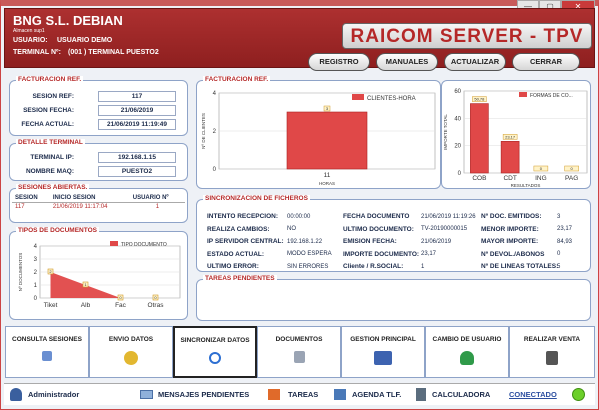 The width and height of the screenshot is (599, 410). What do you see at coordinates (448, 216) in the screenshot?
I see `sync-field-value: 21/06/2019 11:19:26` at bounding box center [448, 216].